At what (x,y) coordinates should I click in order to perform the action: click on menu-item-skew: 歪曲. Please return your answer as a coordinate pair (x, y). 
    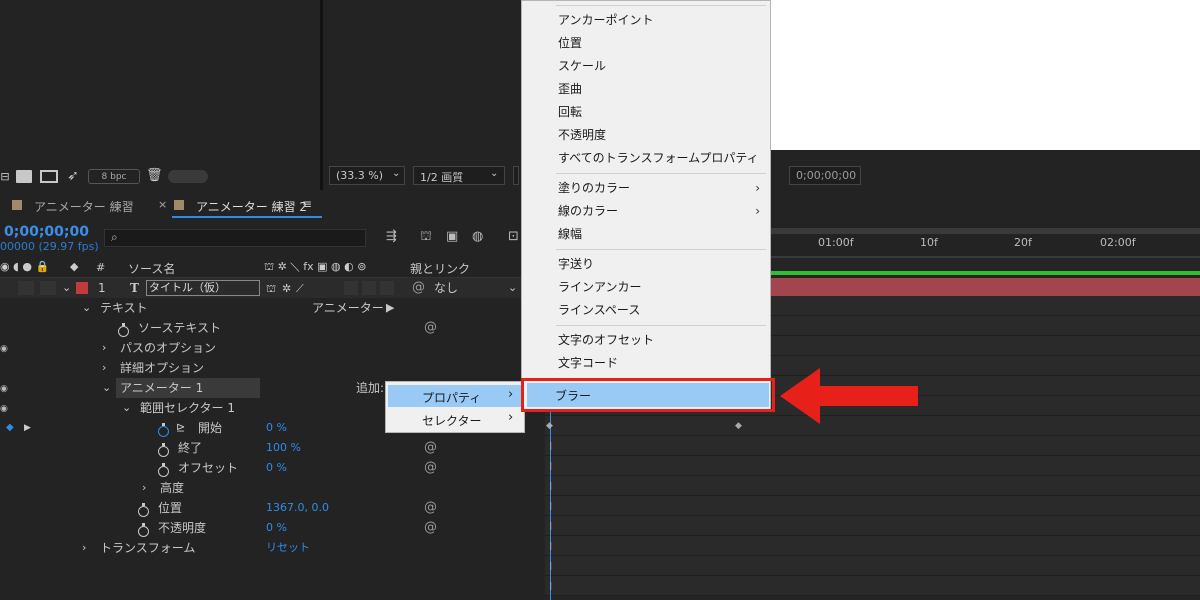
    Looking at the image, I should click on (646, 89).